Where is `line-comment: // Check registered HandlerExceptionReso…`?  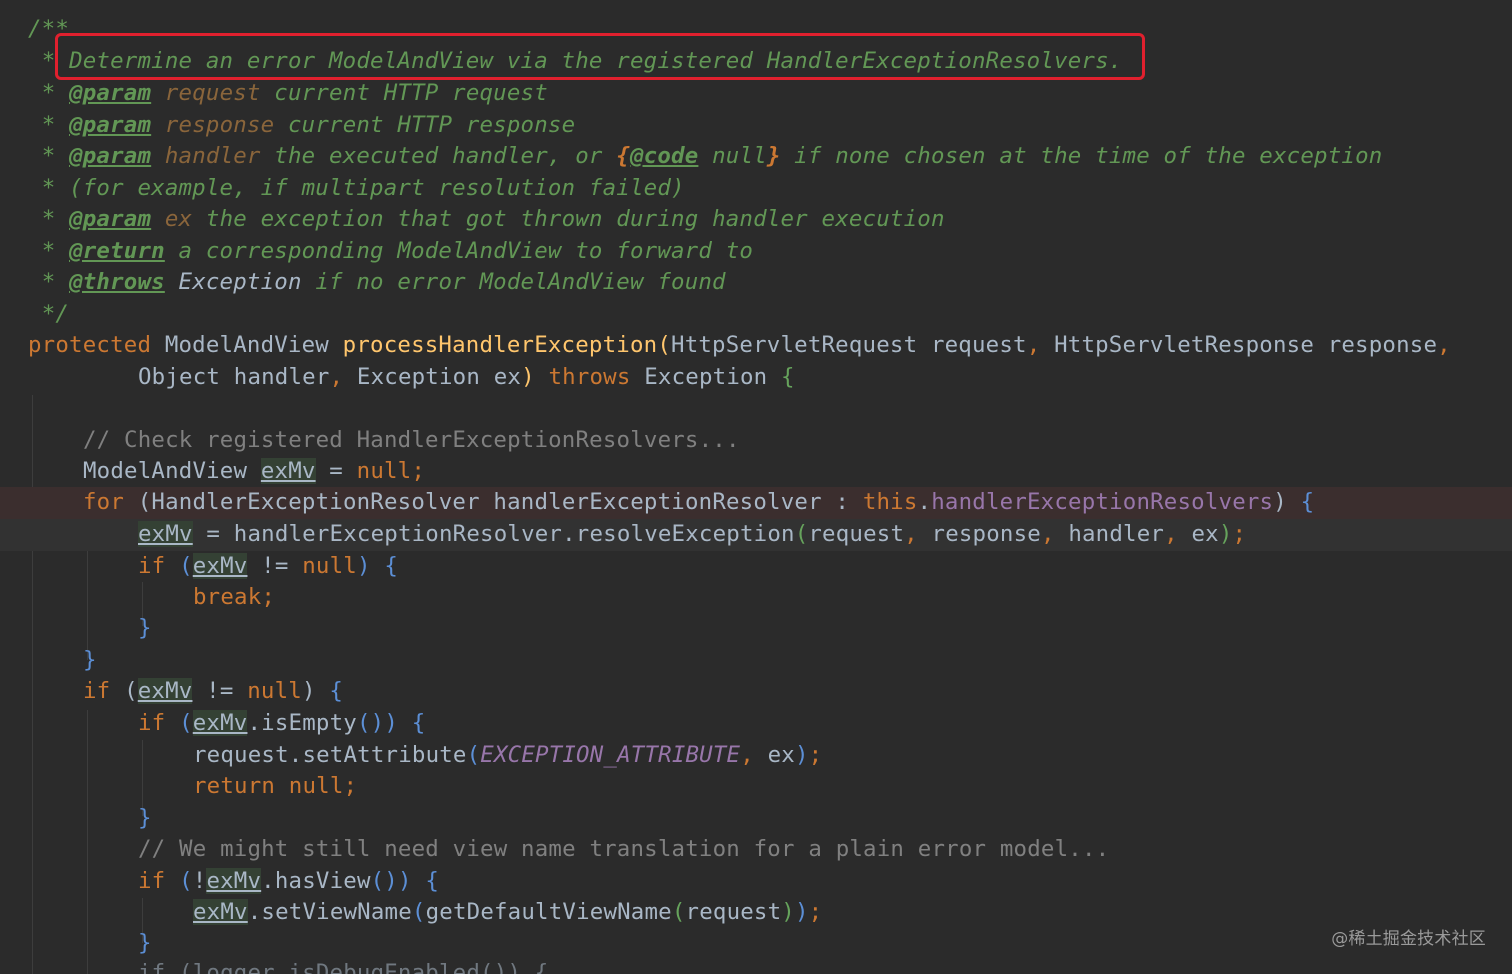
line-comment: // Check registered HandlerExceptionReso… is located at coordinates (411, 440).